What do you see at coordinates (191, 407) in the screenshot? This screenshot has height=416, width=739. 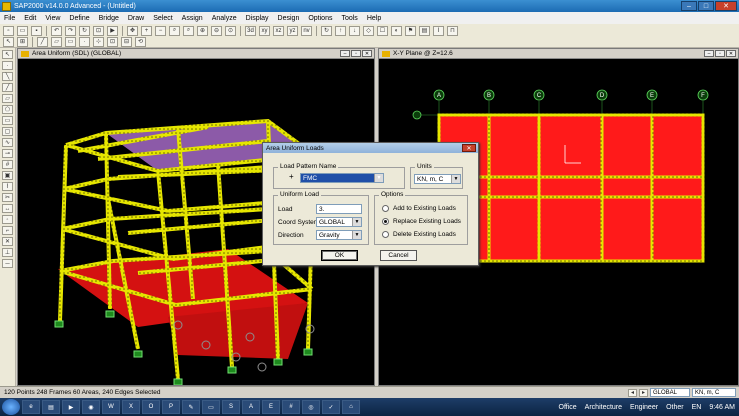 I see `paint-icon: ✎` at bounding box center [191, 407].